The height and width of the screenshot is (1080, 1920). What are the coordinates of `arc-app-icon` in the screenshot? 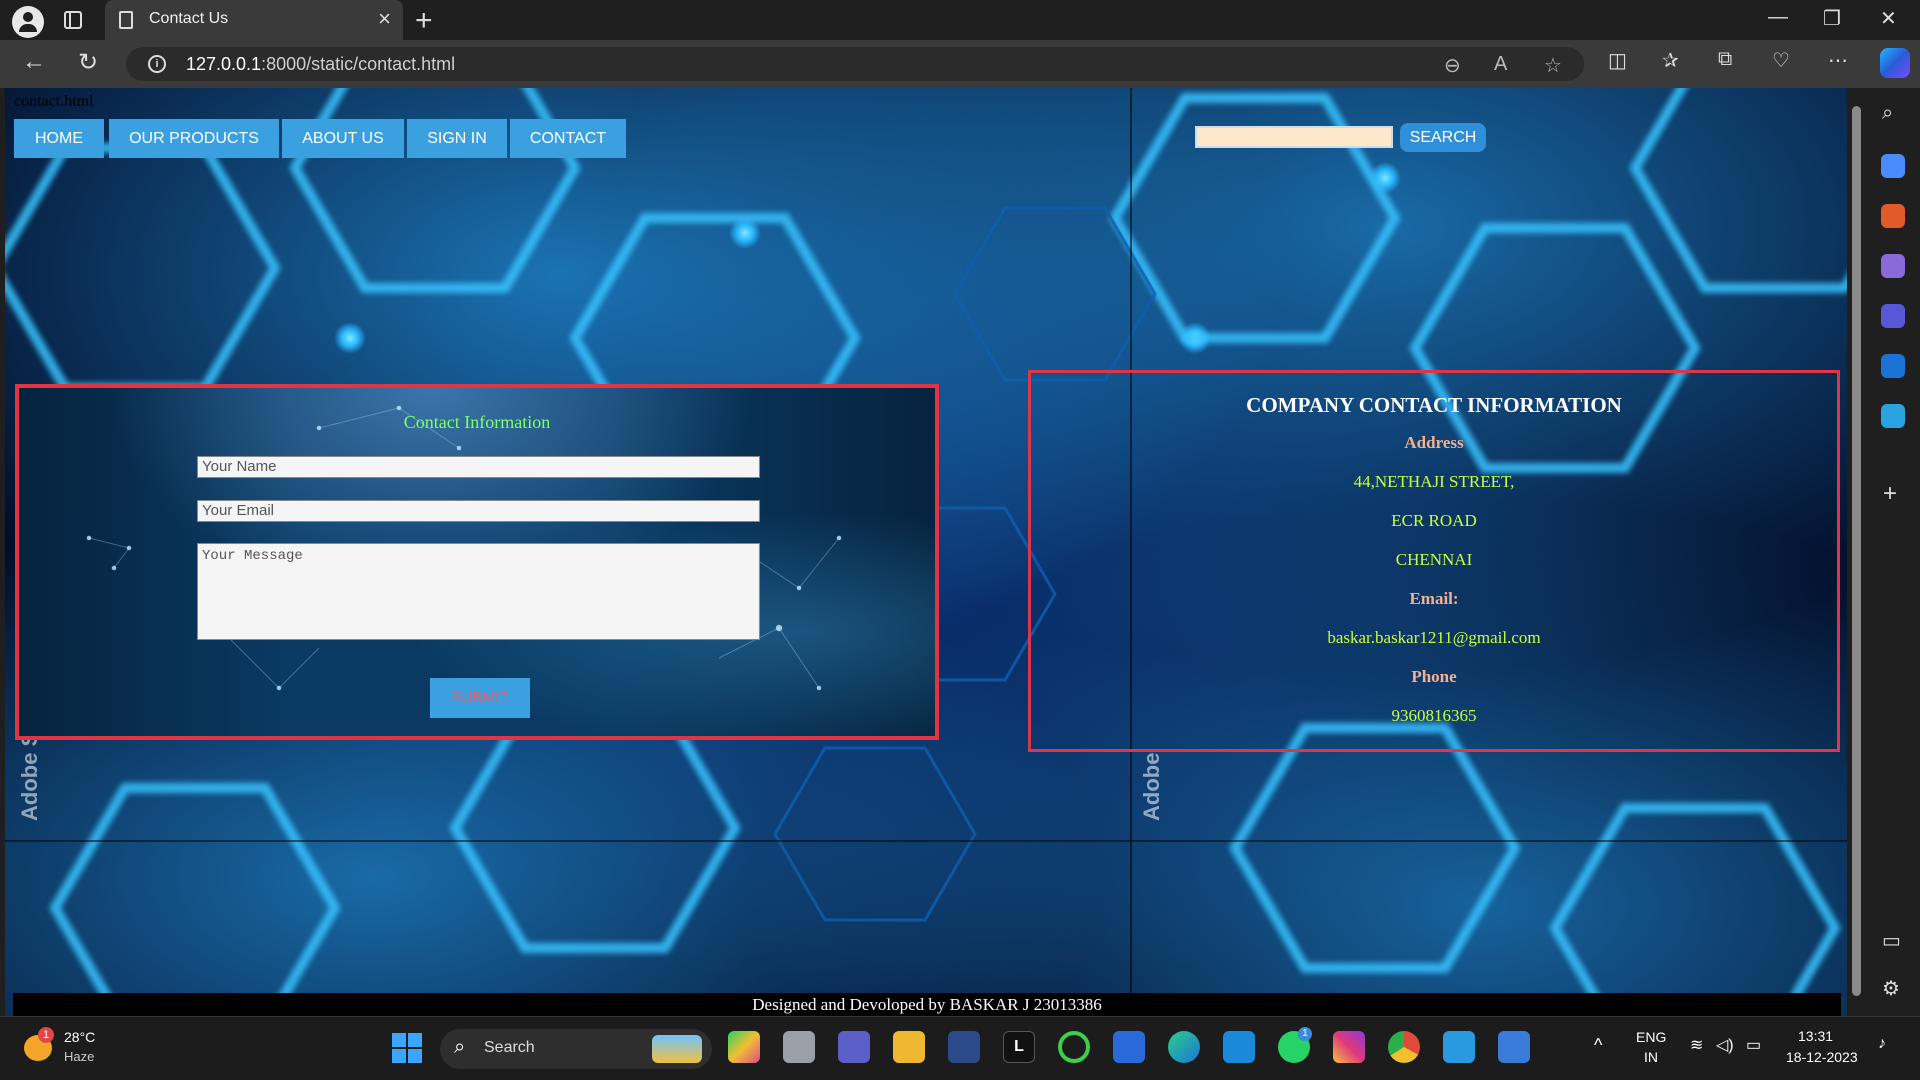 It's located at (964, 1047).